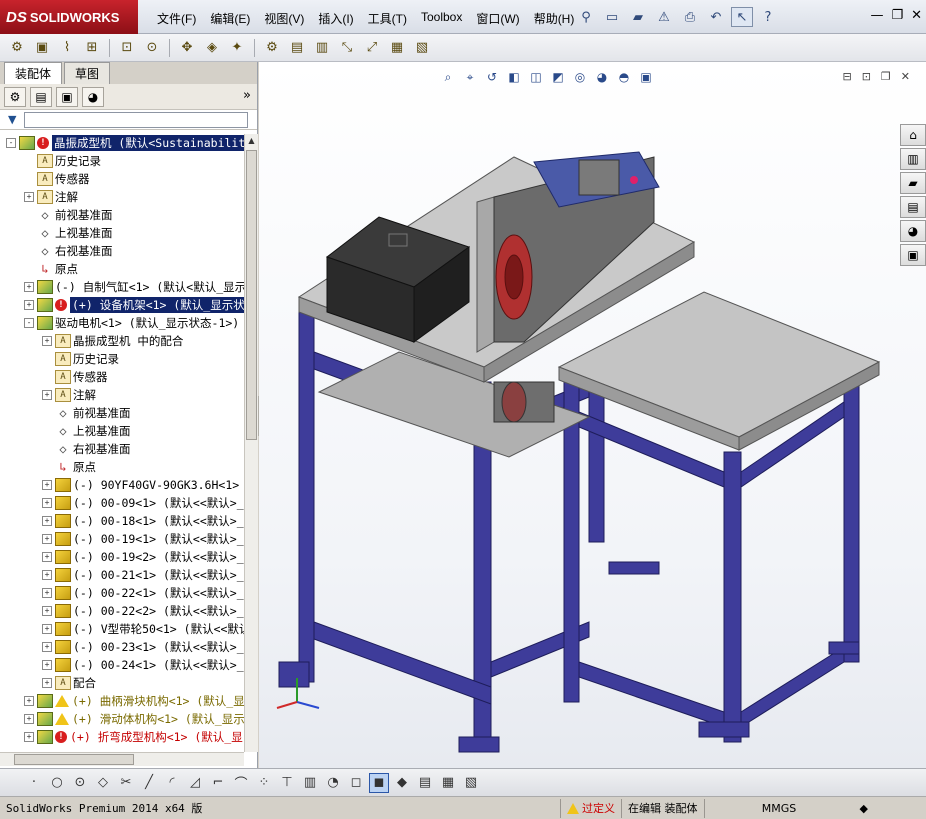  What do you see at coordinates (122, 503) in the screenshot?
I see `tree-row: + (-) 00-09<1> (默认<<默认>_显示` at bounding box center [122, 503].